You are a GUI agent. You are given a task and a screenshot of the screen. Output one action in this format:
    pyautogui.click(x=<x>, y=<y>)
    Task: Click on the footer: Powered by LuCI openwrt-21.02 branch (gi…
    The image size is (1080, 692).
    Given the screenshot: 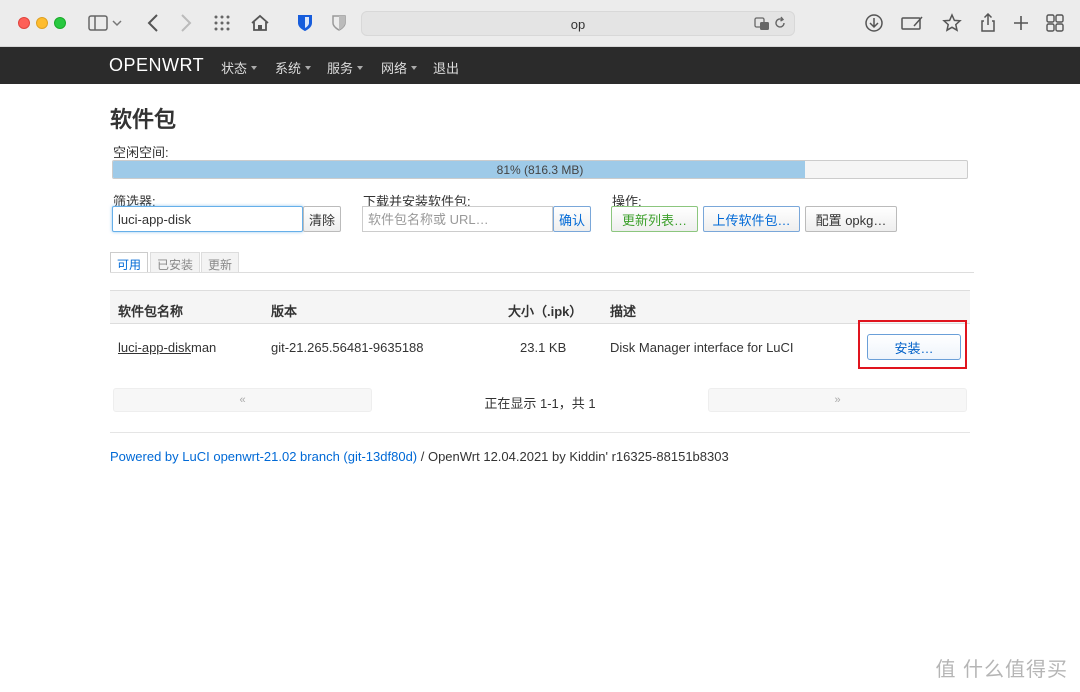 What is the action you would take?
    pyautogui.click(x=419, y=456)
    